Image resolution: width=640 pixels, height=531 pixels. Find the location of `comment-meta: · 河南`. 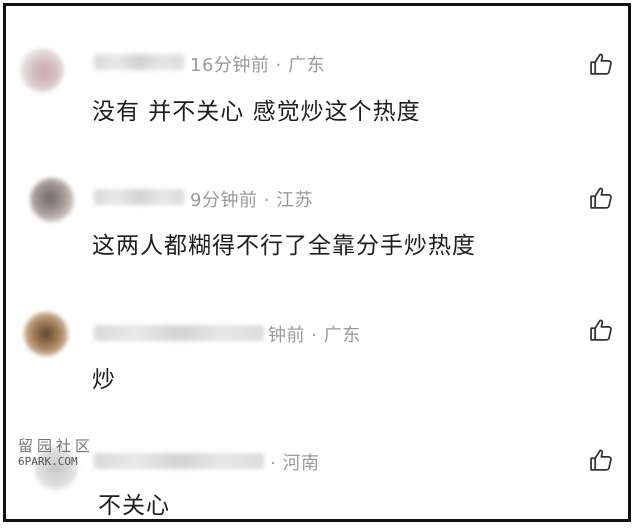

comment-meta: · 河南 is located at coordinates (294, 462).